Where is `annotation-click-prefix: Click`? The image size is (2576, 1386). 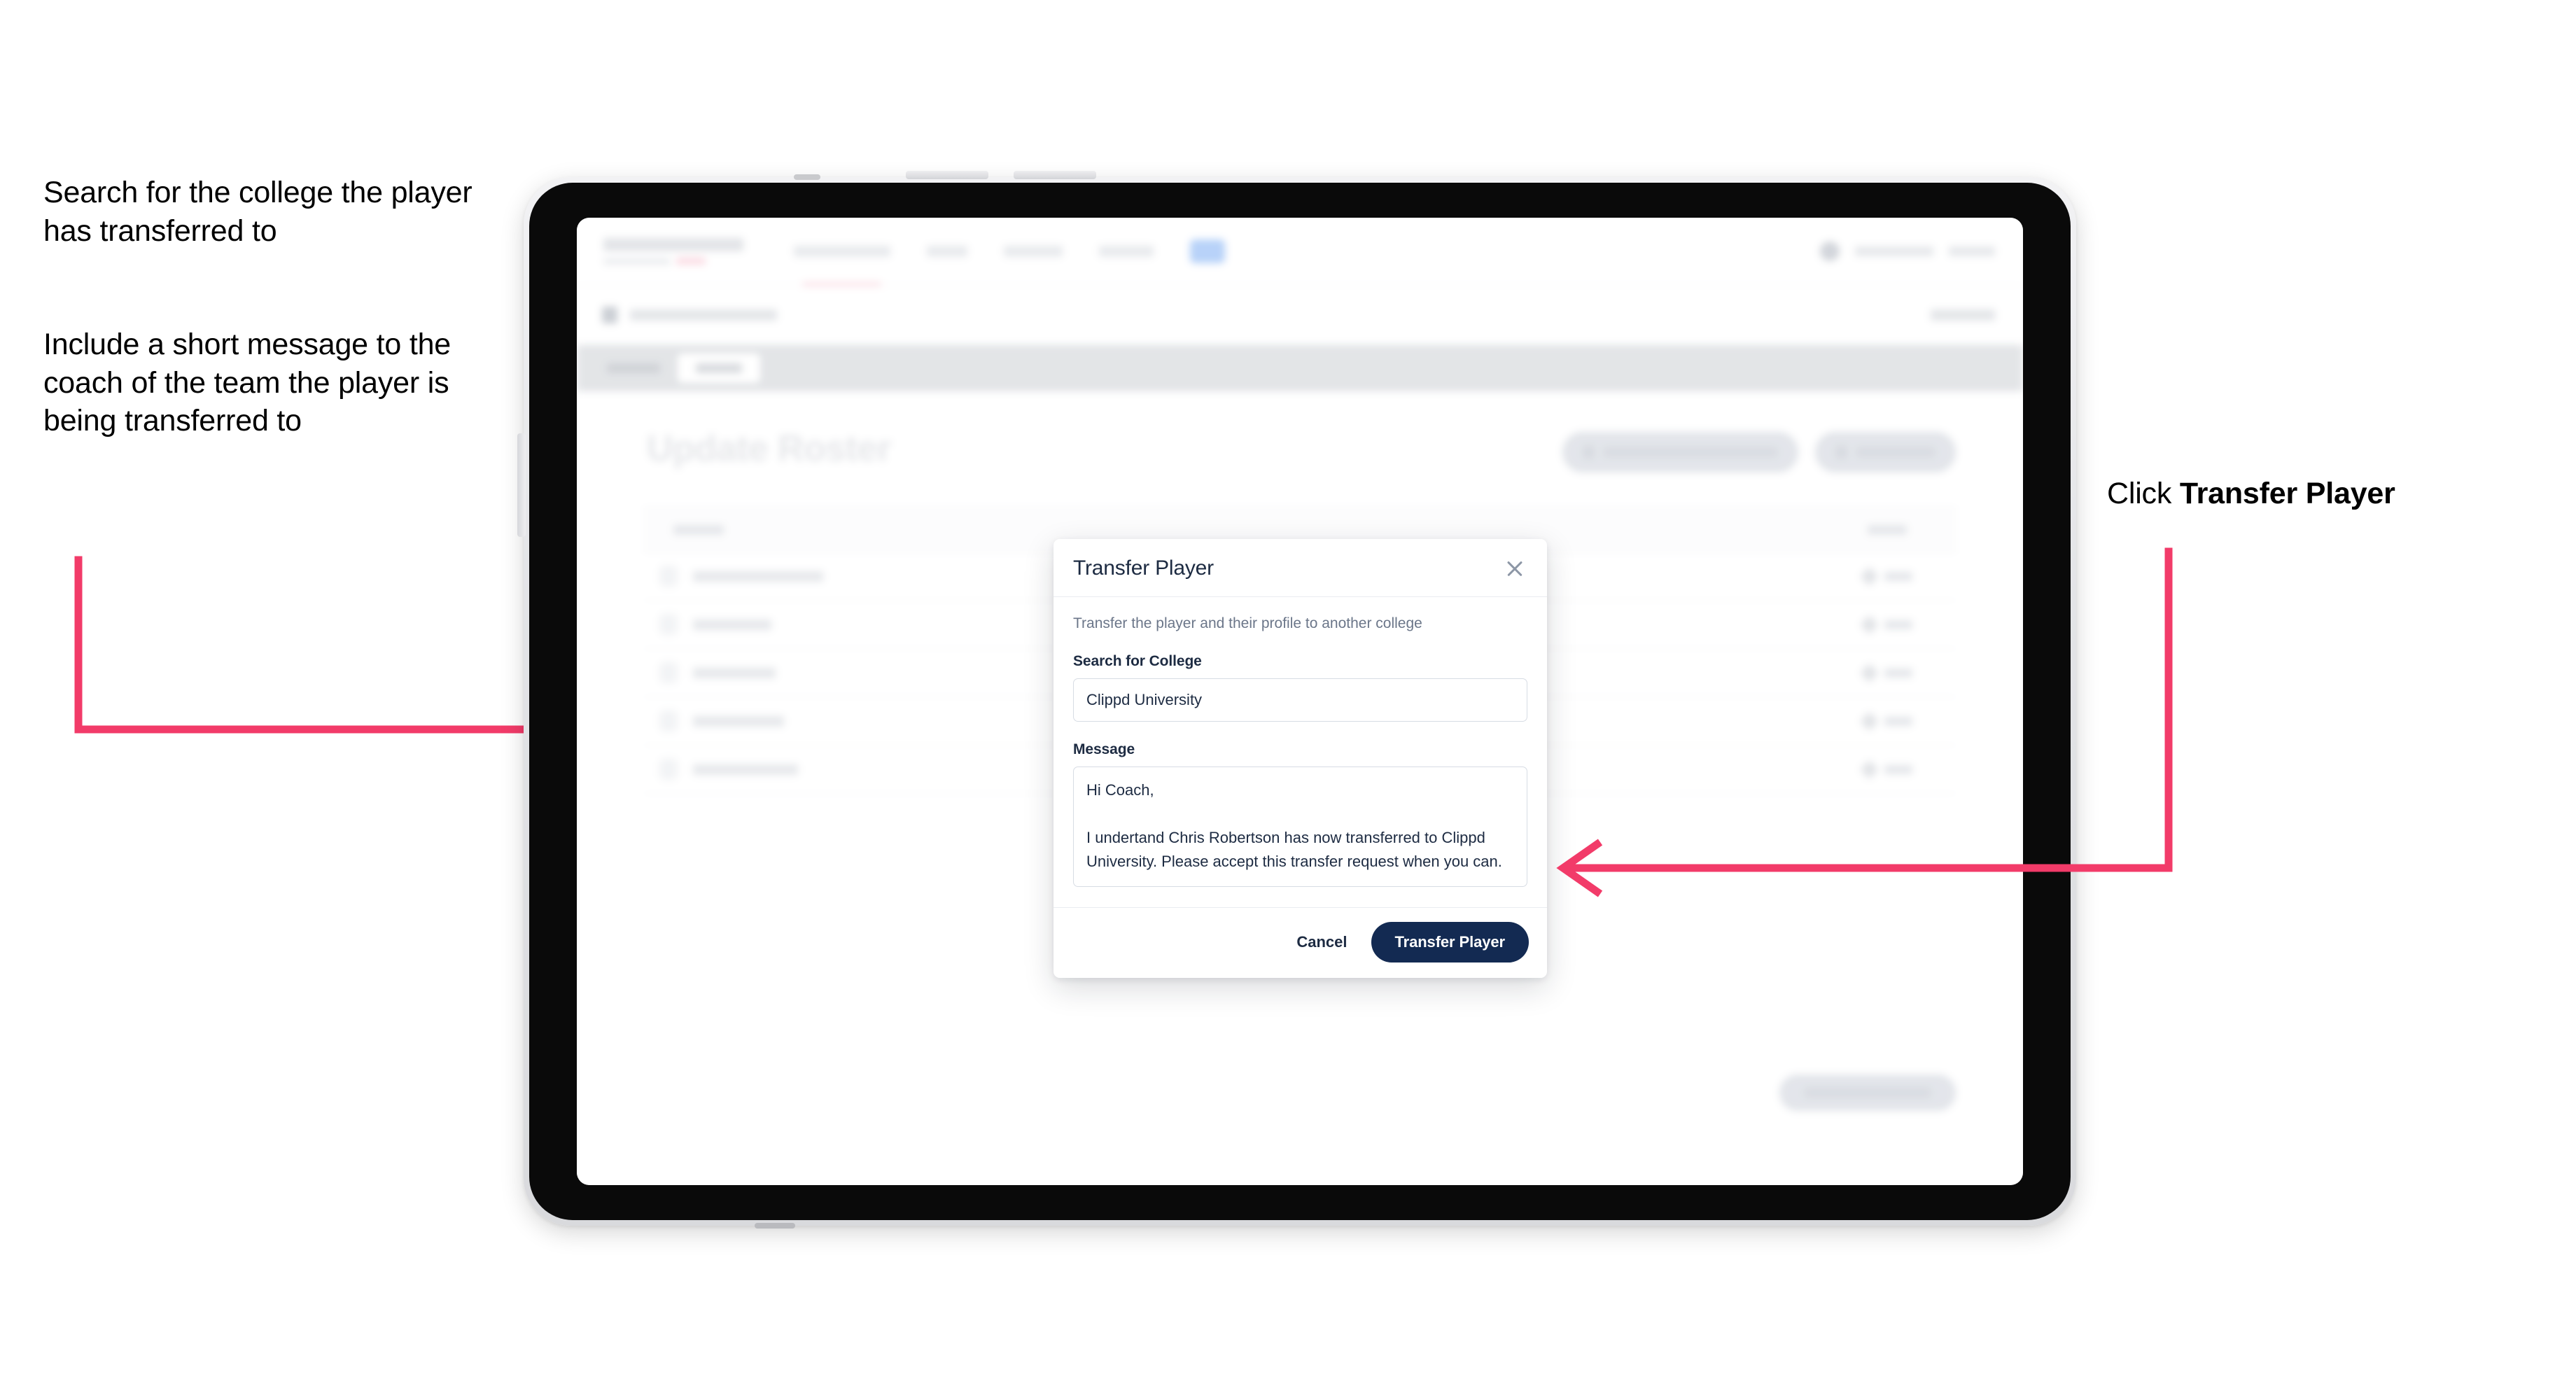 annotation-click-prefix: Click is located at coordinates (2143, 493).